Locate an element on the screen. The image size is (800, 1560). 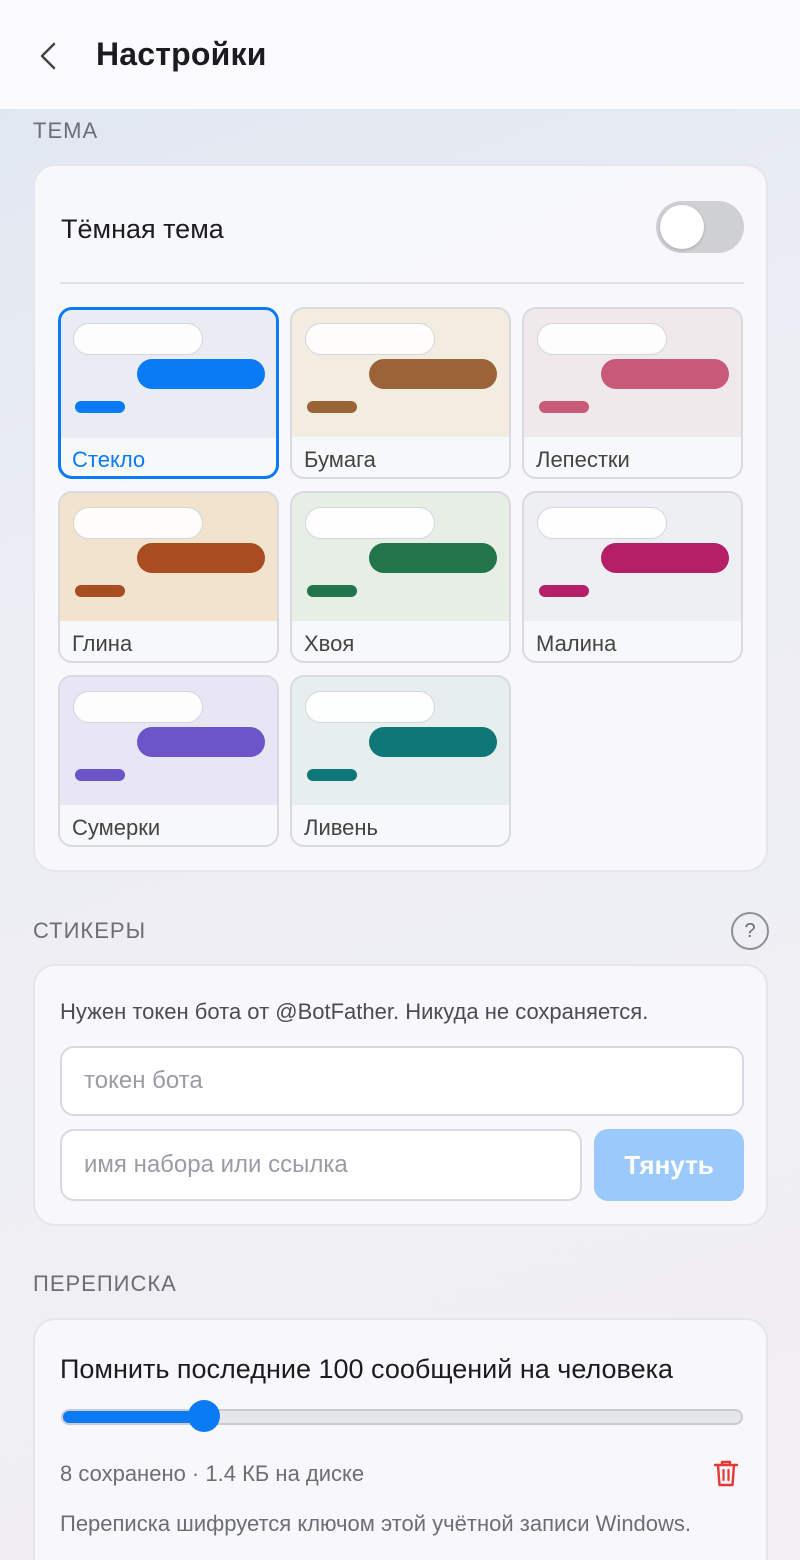
divider is located at coordinates (402, 283).